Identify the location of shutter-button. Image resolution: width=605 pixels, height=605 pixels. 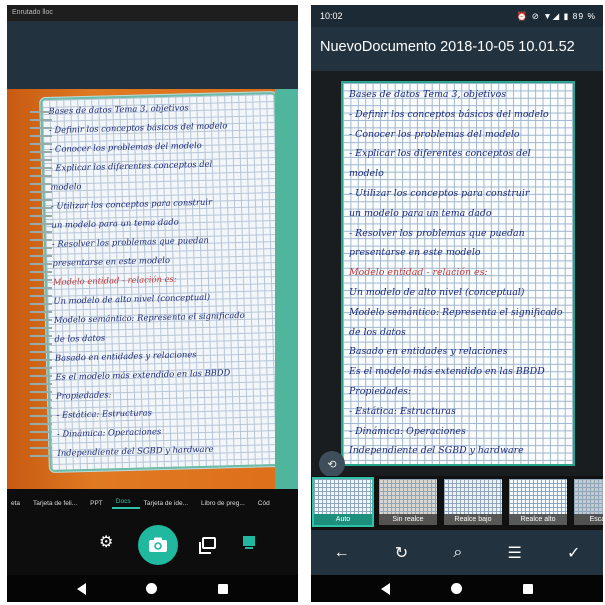
(158, 545).